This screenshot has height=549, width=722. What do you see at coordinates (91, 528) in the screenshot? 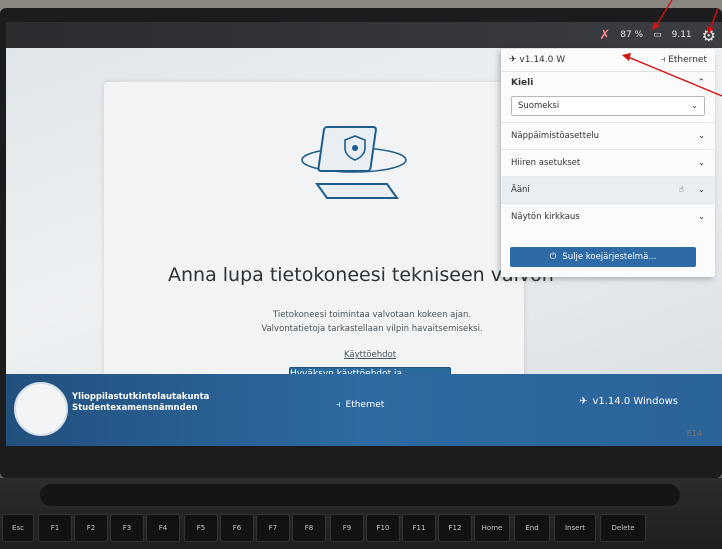
I see `key-f2: F2` at bounding box center [91, 528].